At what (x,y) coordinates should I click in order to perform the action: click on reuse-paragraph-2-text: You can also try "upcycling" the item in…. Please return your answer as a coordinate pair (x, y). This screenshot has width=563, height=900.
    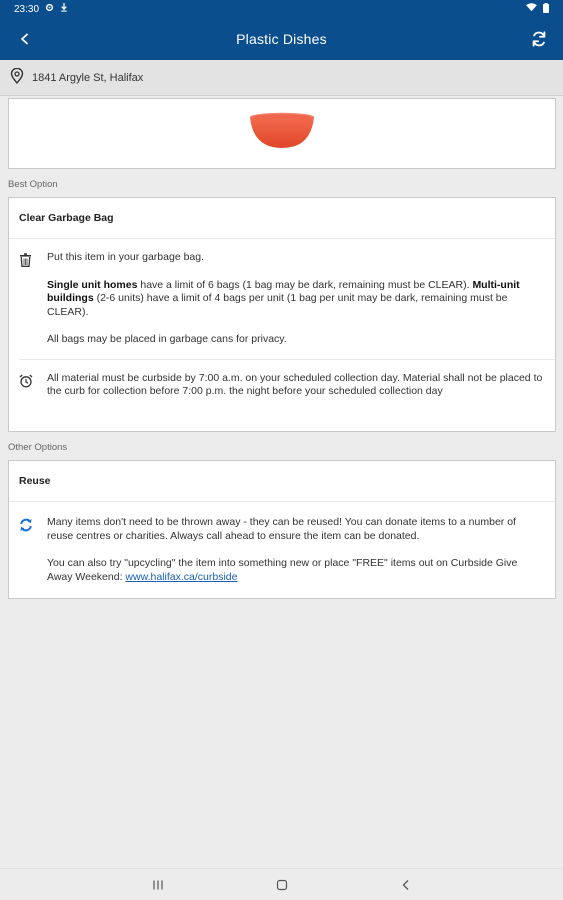
    Looking at the image, I should click on (282, 570).